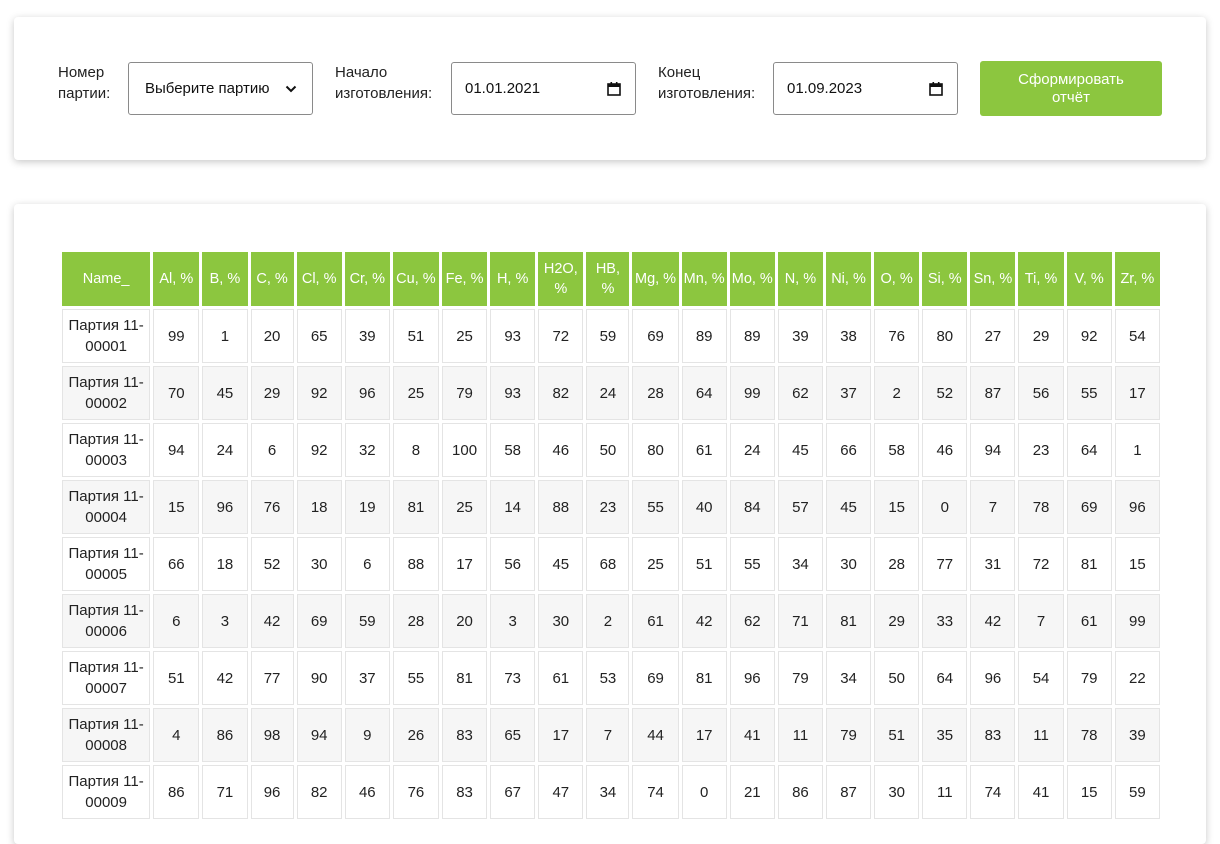 The height and width of the screenshot is (844, 1220). Describe the element at coordinates (513, 336) in the screenshot. I see `value-cell: 93` at that location.